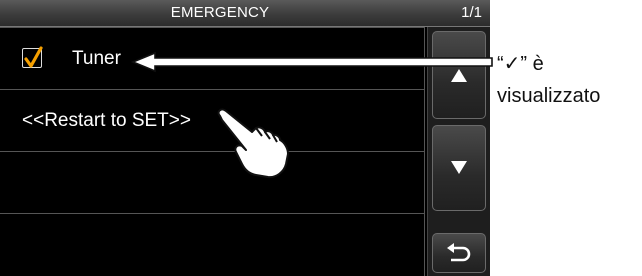 This screenshot has width=642, height=276. Describe the element at coordinates (253, 143) in the screenshot. I see `pointing-hand-icon` at that location.